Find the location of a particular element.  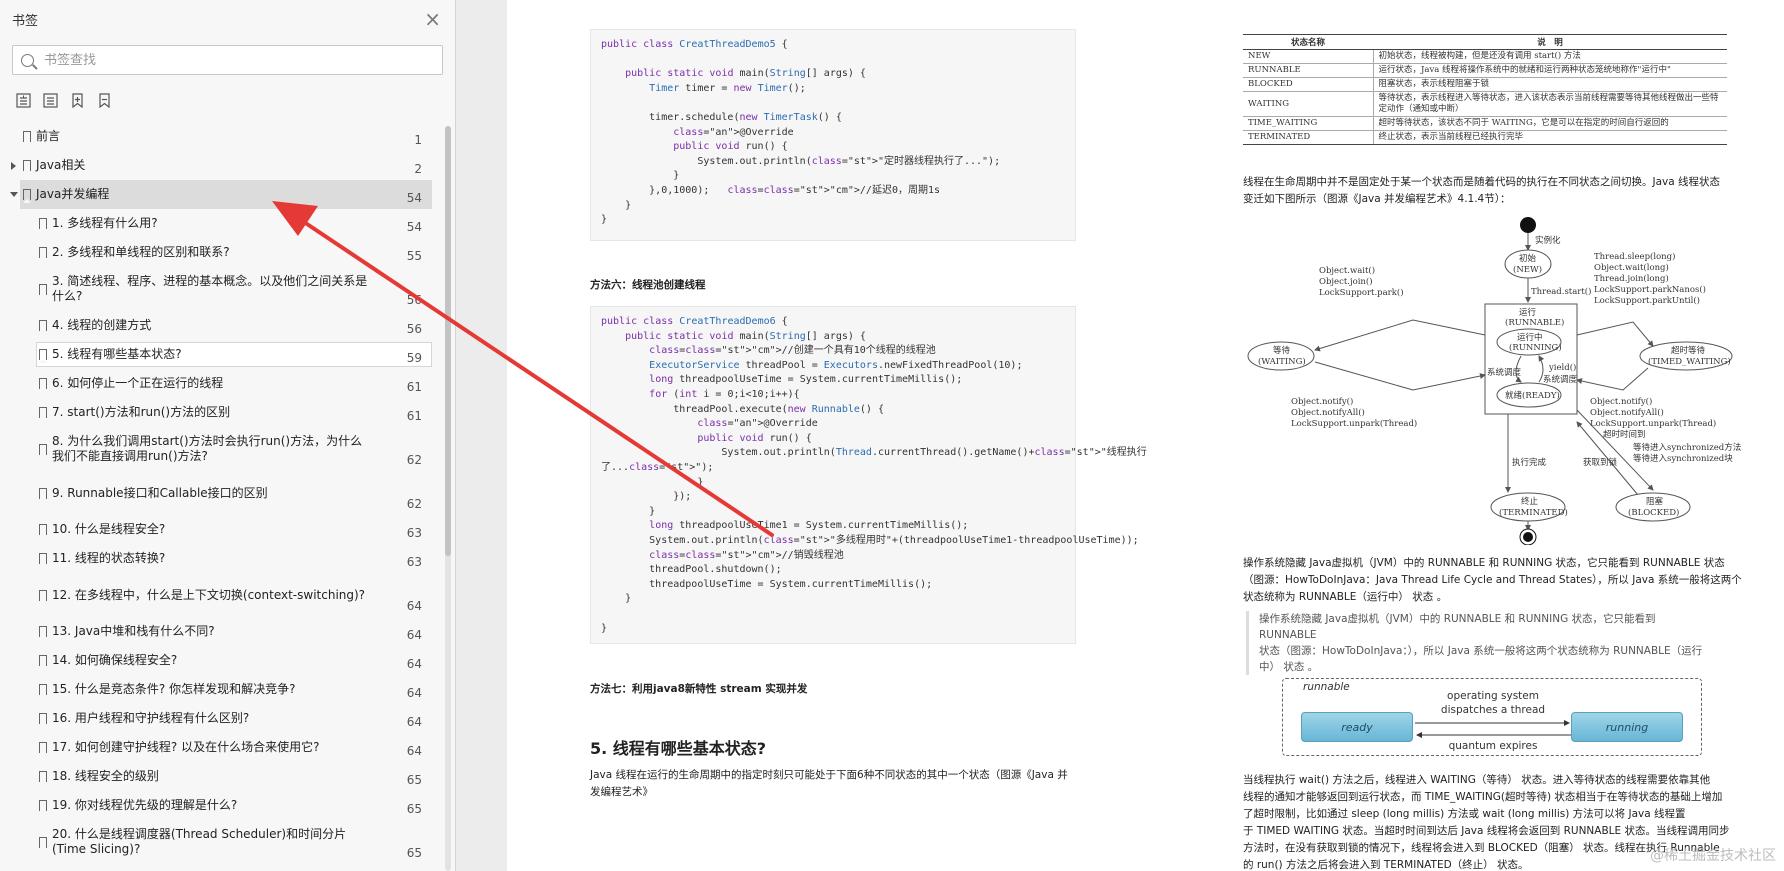

bookmark-page-number: 61 is located at coordinates (414, 416).